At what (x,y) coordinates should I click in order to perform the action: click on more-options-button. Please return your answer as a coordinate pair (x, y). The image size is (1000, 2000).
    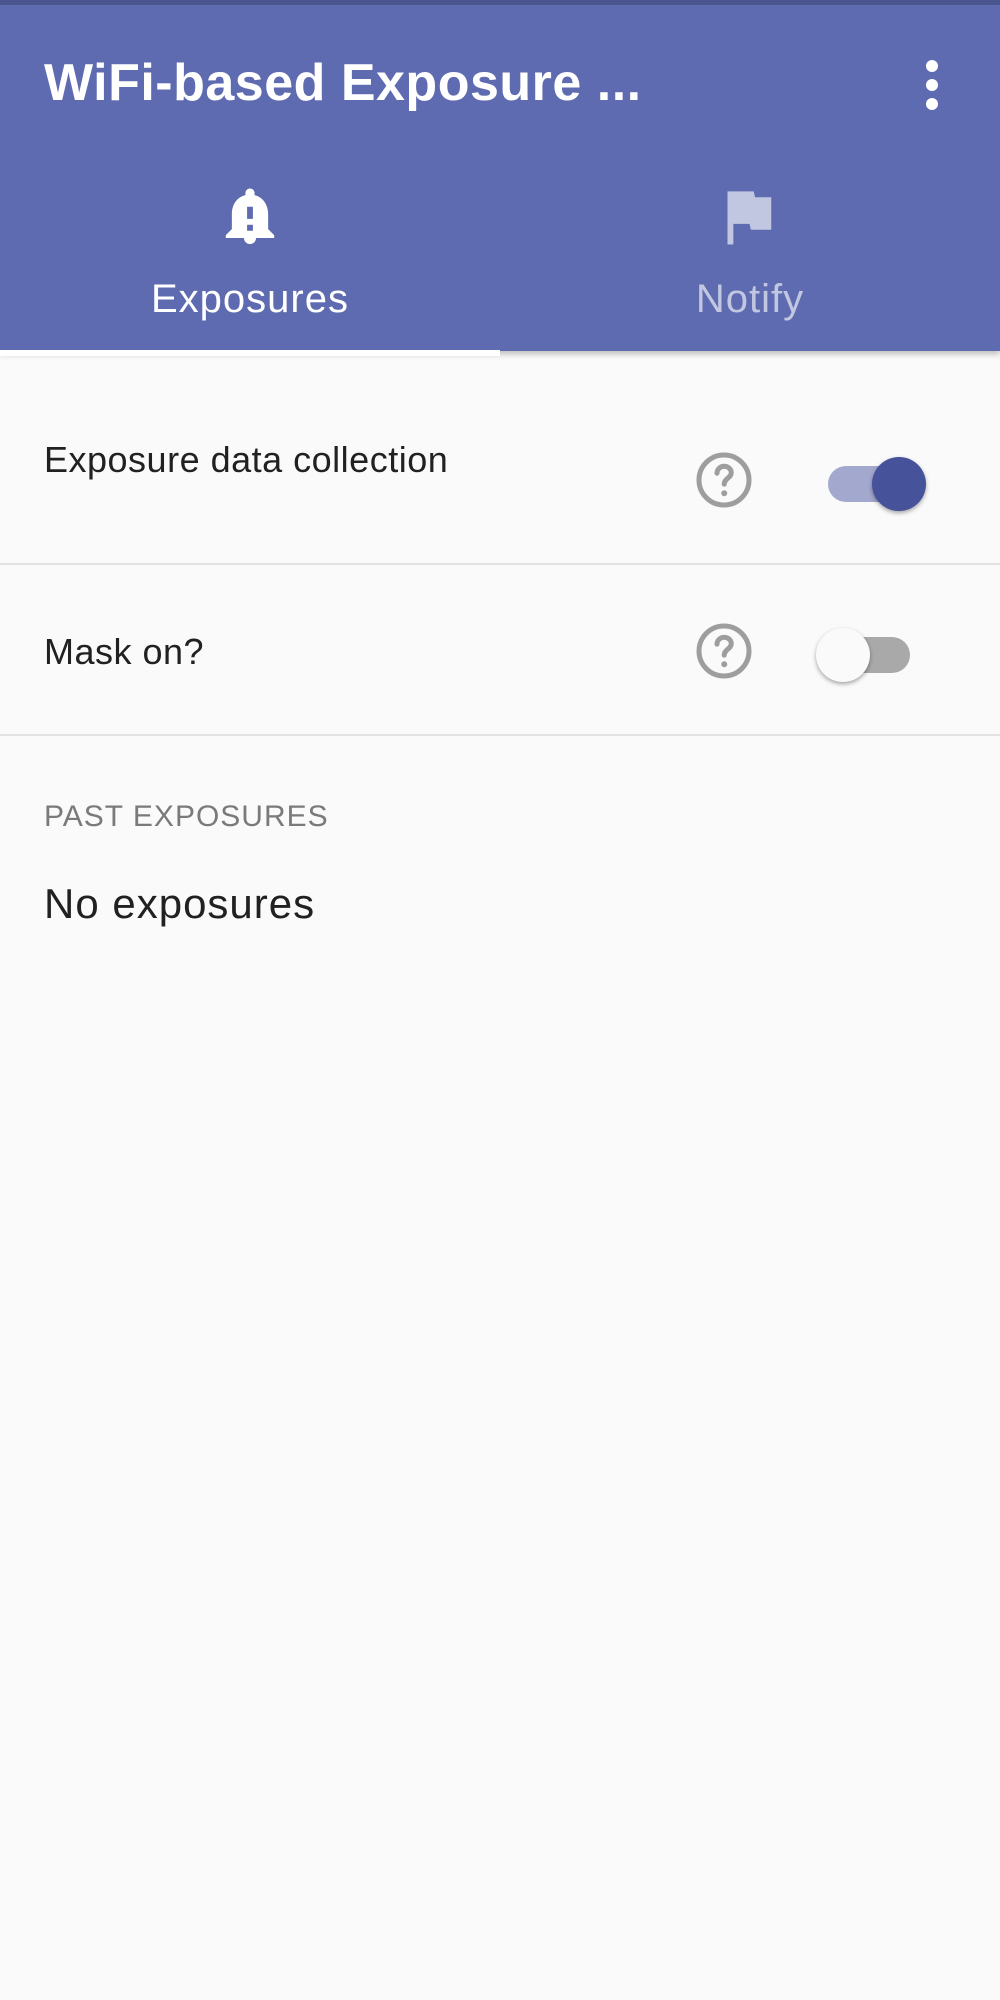
    Looking at the image, I should click on (932, 85).